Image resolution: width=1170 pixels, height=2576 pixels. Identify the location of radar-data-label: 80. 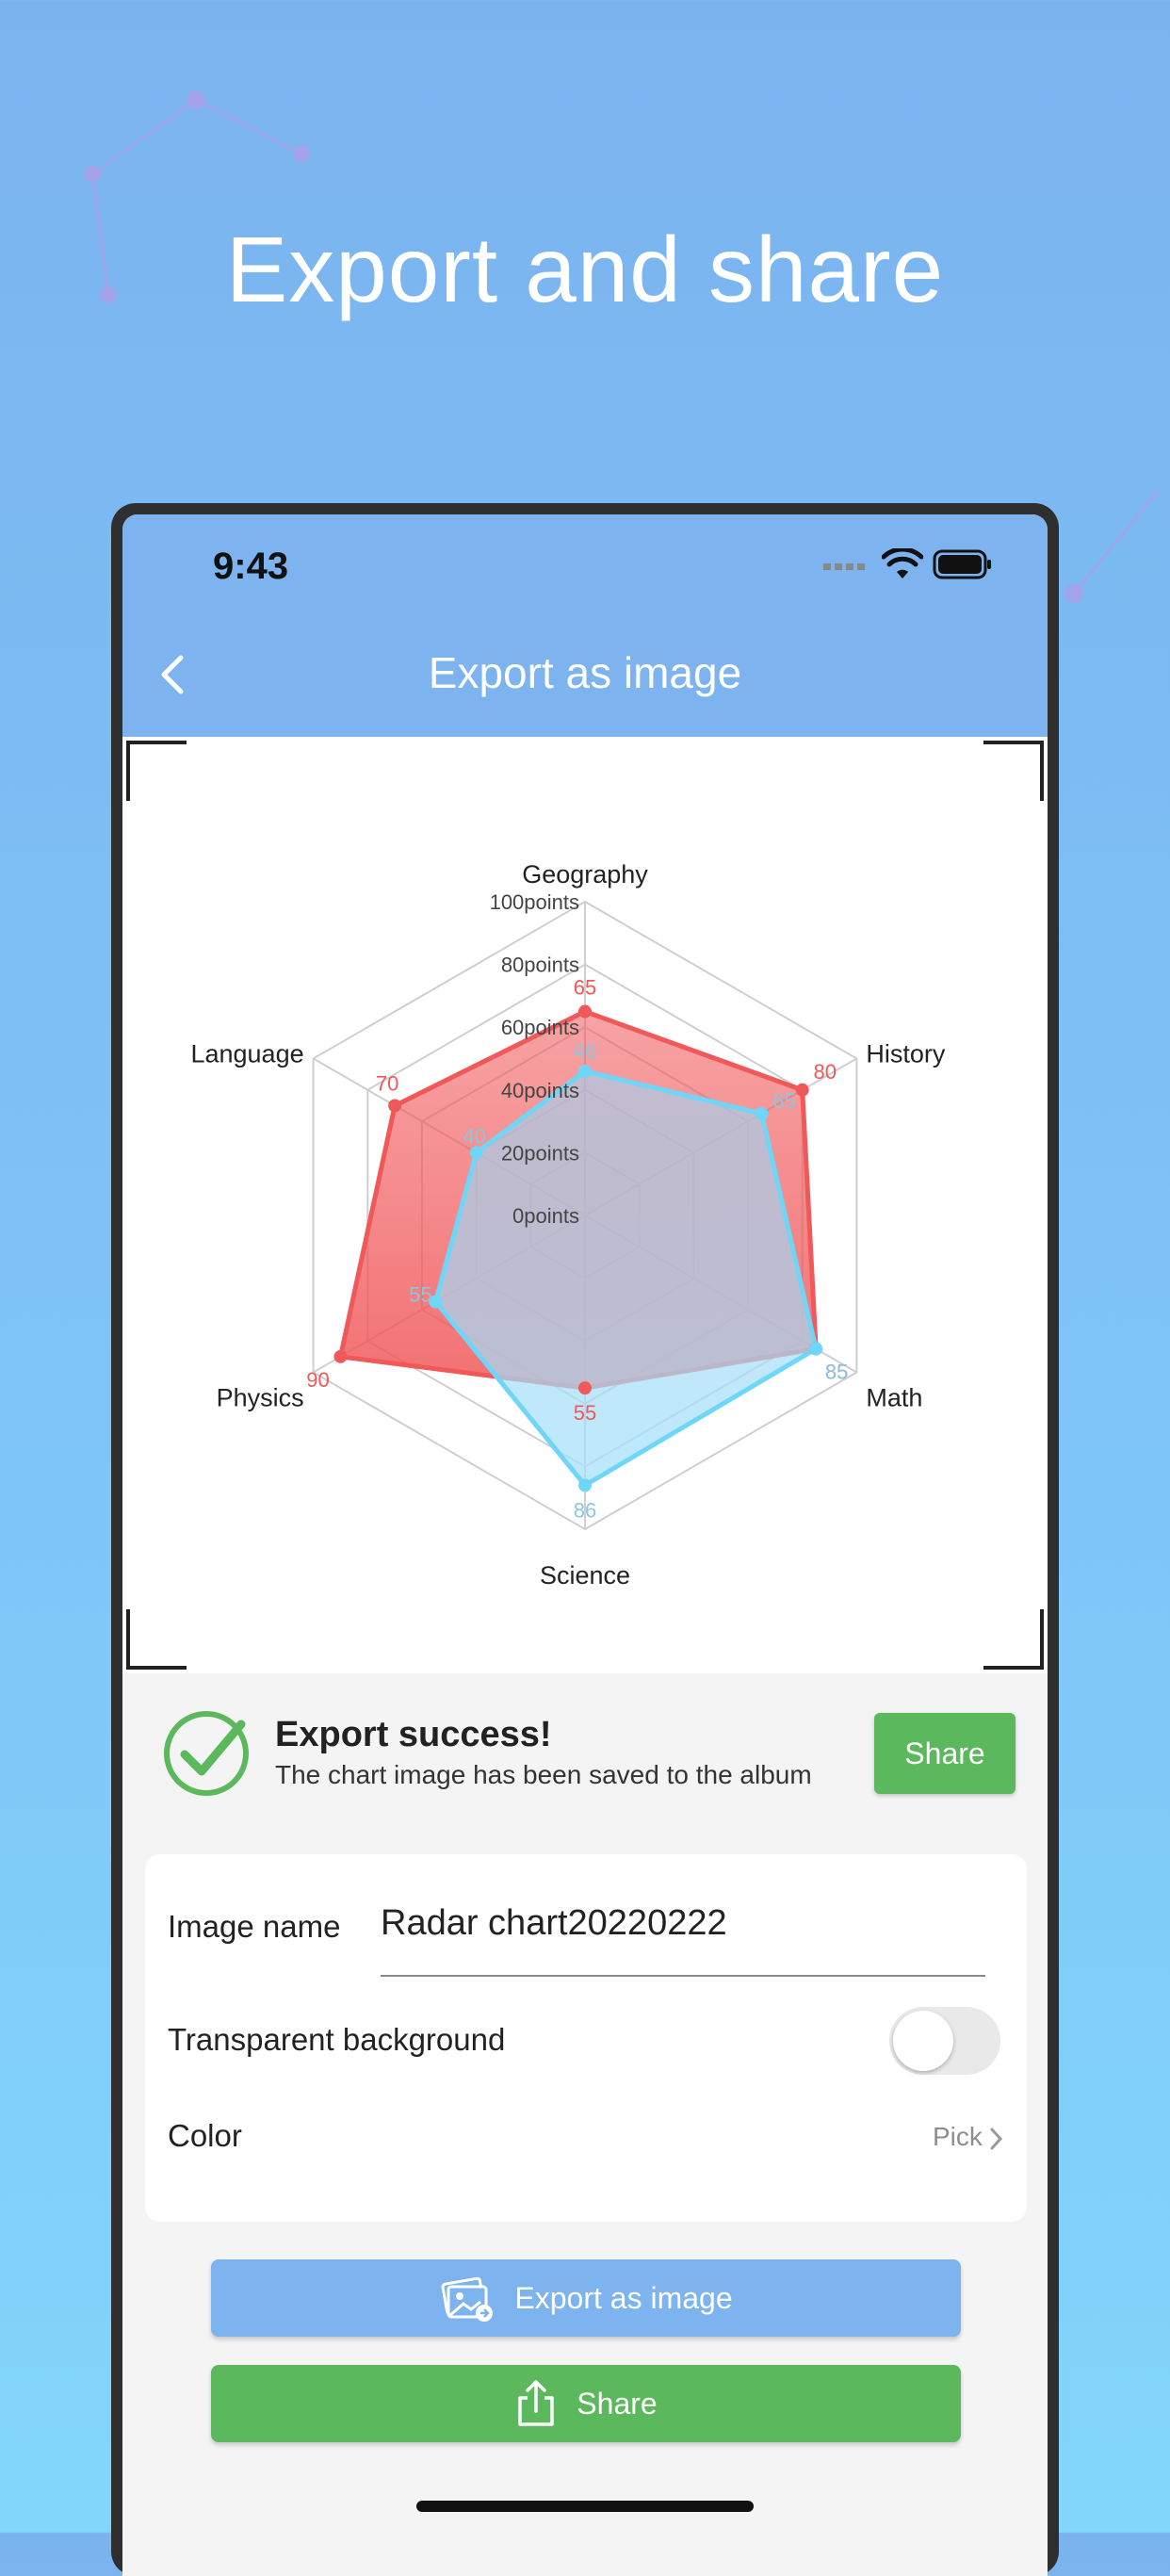
(824, 1072).